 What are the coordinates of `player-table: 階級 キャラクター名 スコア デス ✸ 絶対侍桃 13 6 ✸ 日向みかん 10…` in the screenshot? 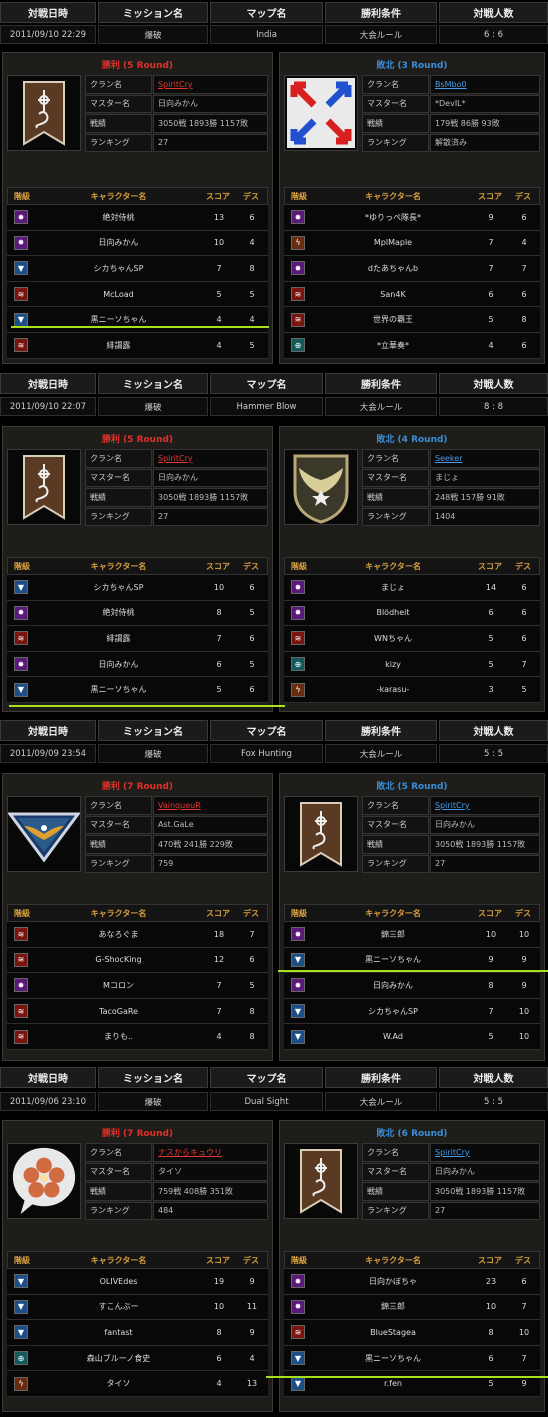 It's located at (137, 273).